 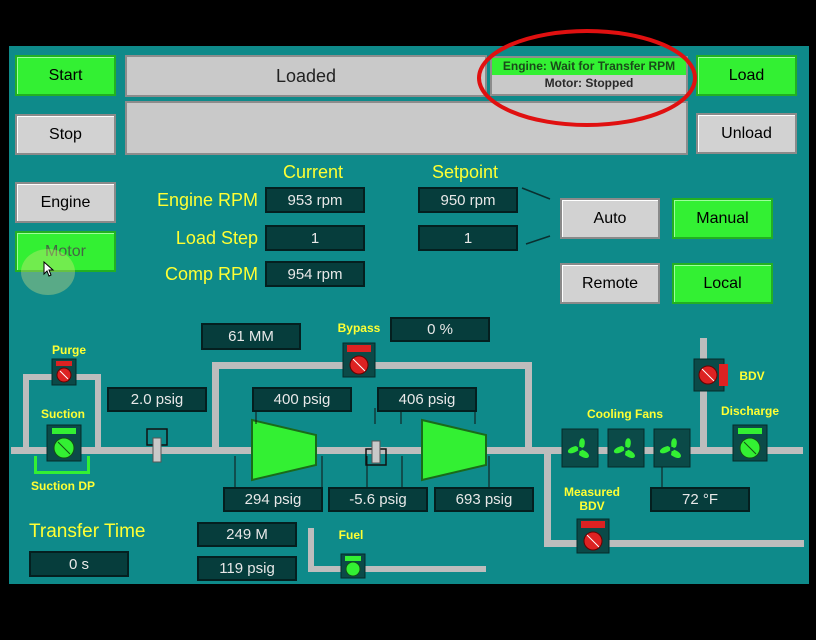 I want to click on auto-button: Auto, so click(x=610, y=218).